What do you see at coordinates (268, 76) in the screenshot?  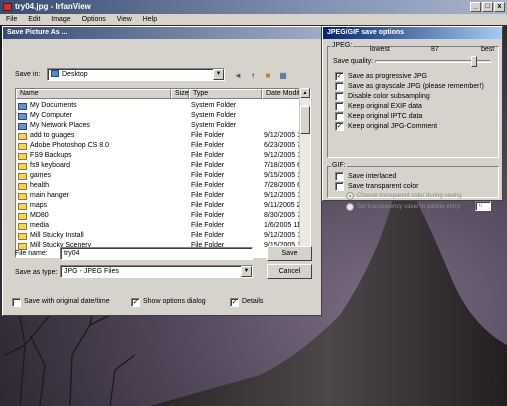 I see `new-folder-icon: ■` at bounding box center [268, 76].